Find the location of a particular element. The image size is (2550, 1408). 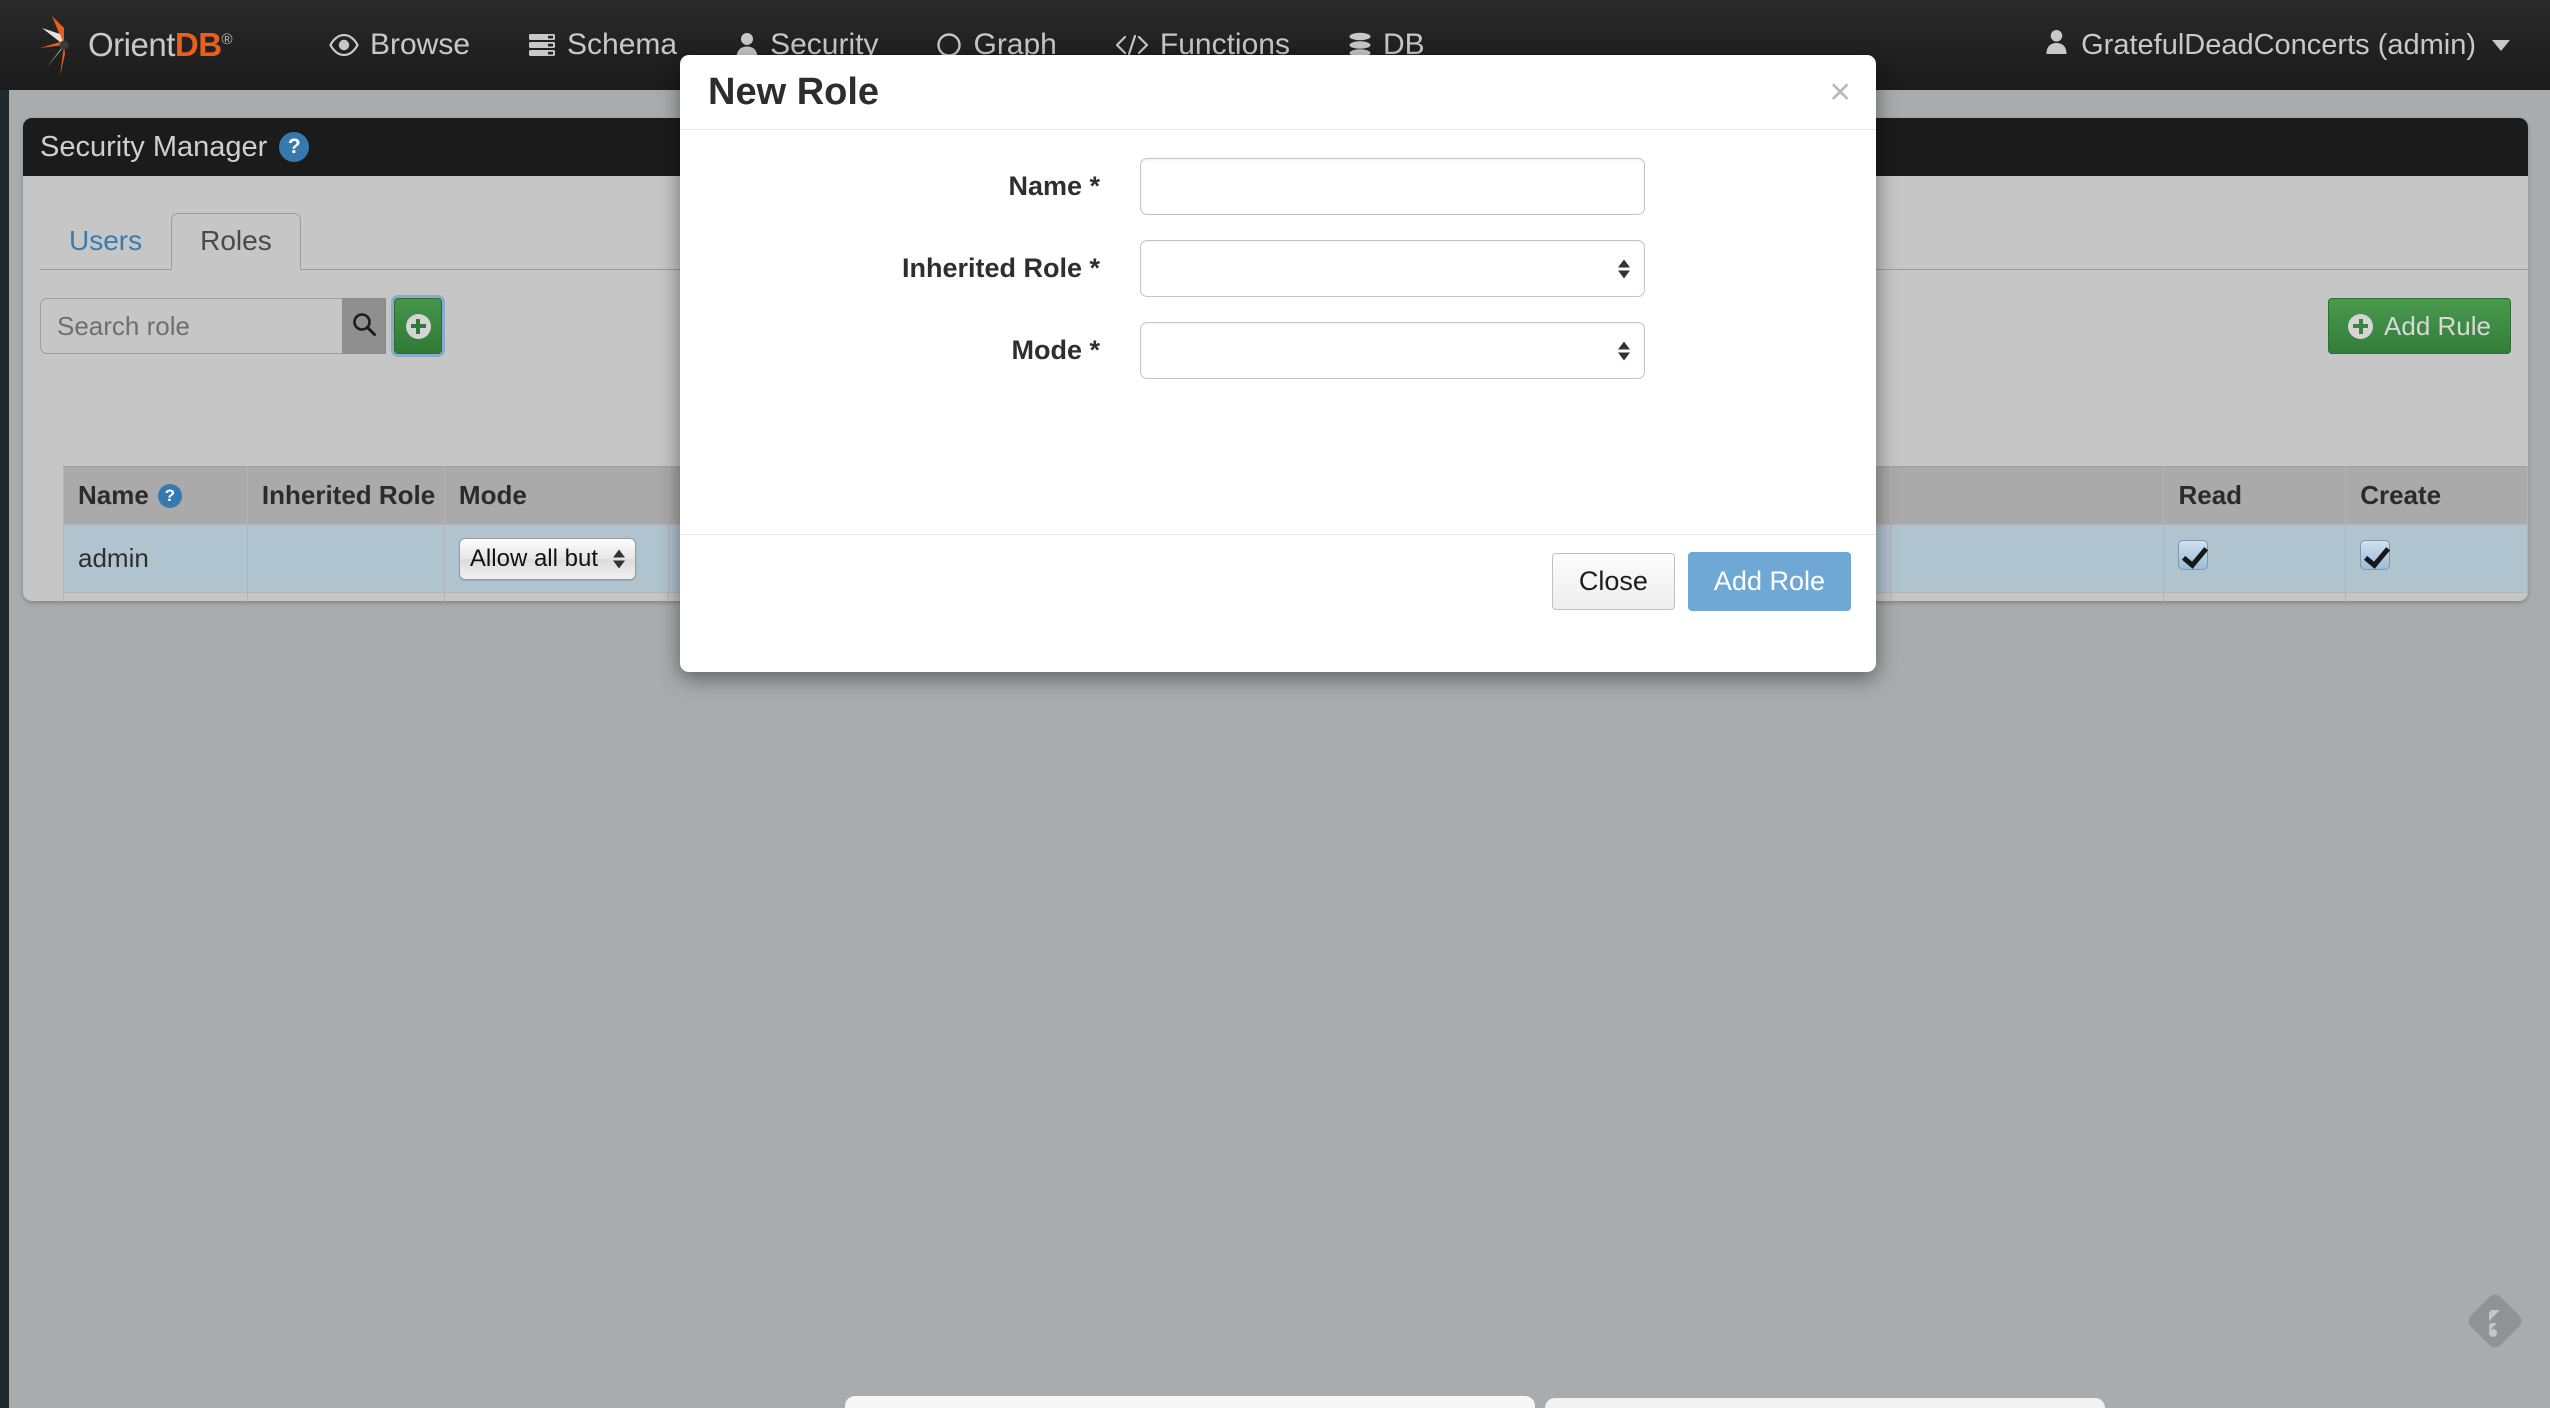

tab-label: Users is located at coordinates (106, 240).